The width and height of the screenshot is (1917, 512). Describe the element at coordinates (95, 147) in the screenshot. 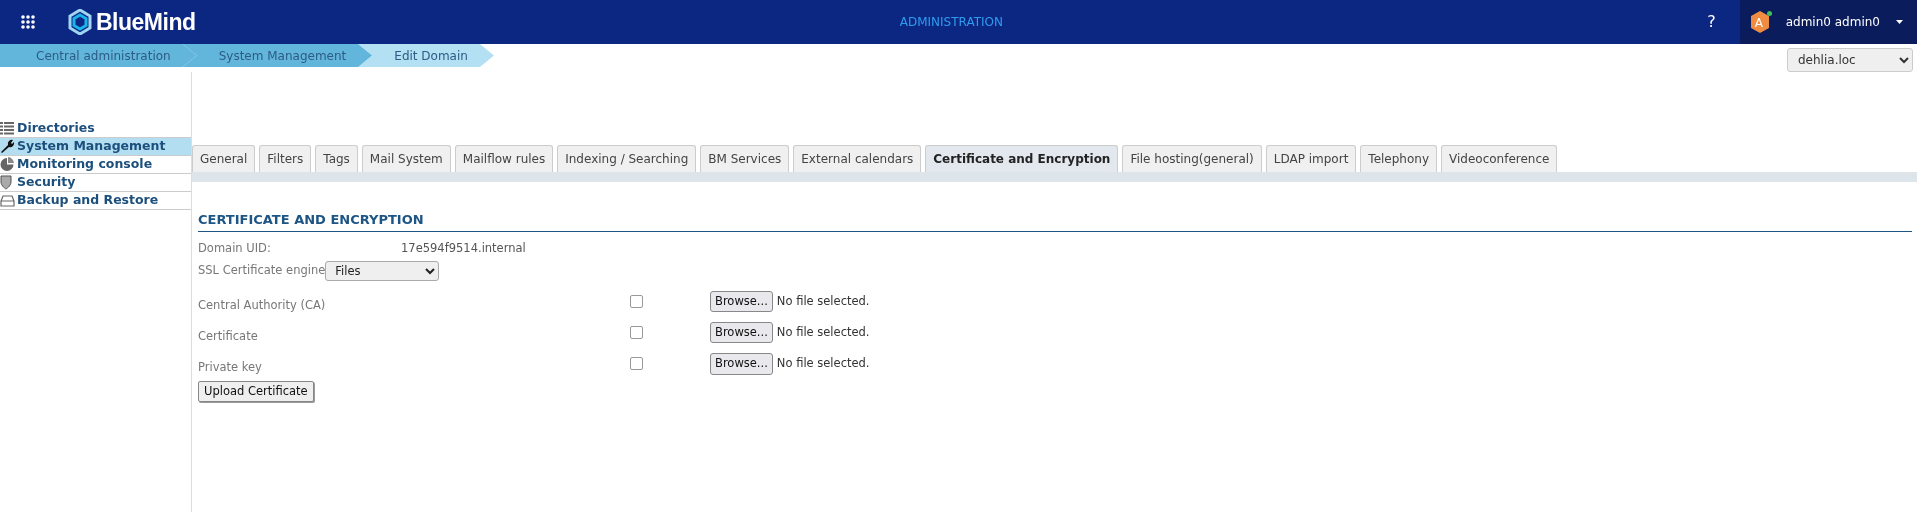

I see `sidebar-item: System Management` at that location.